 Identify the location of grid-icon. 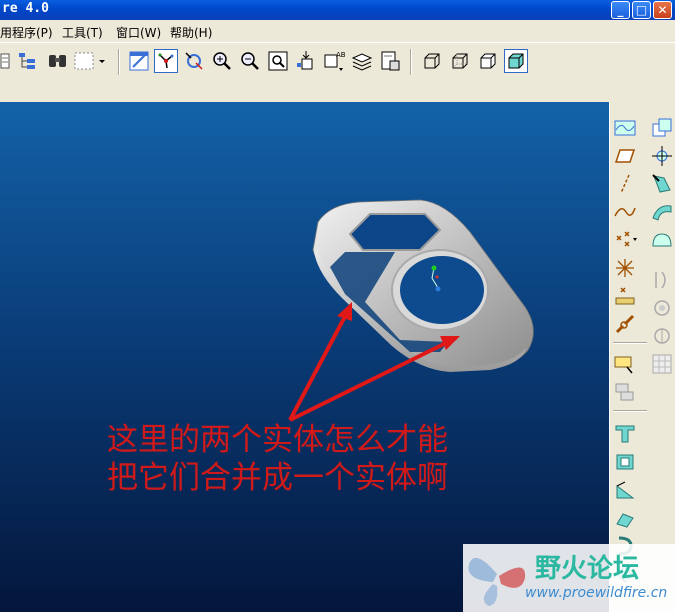
(662, 364).